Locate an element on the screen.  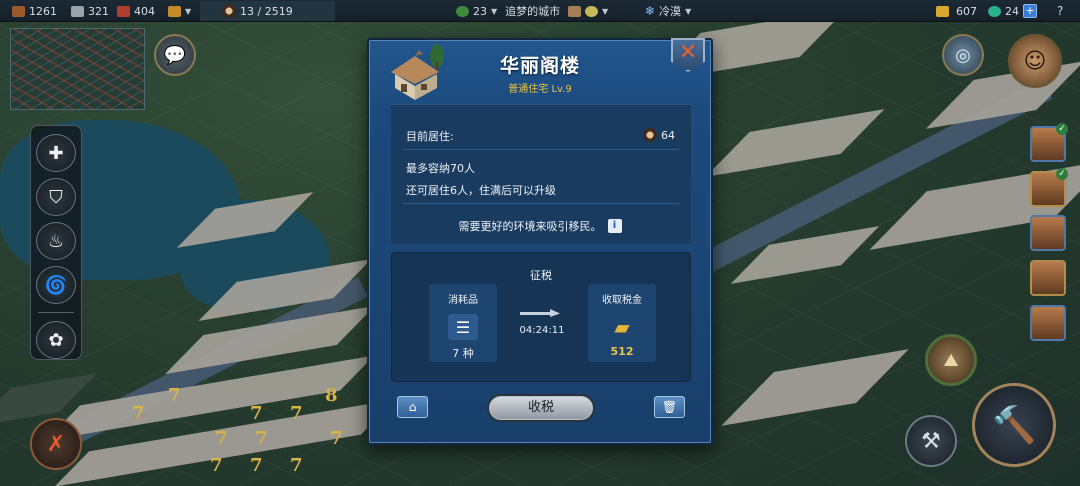
globe-icon: ◎ is located at coordinates (963, 55).